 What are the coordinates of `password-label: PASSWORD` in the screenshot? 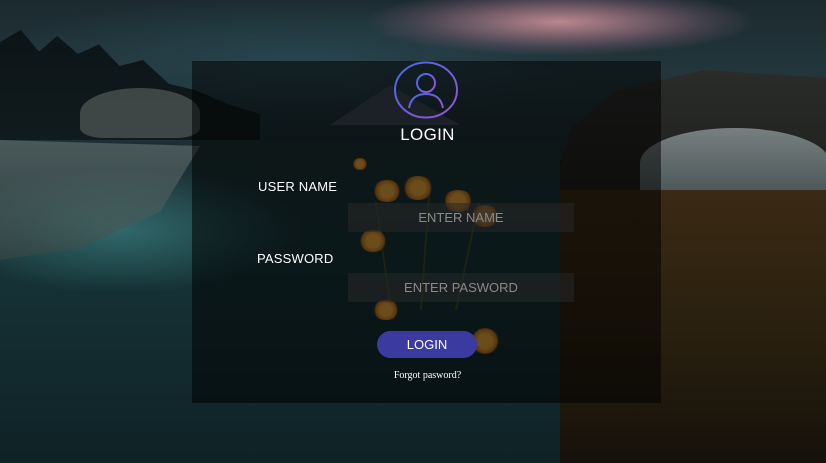 It's located at (295, 258).